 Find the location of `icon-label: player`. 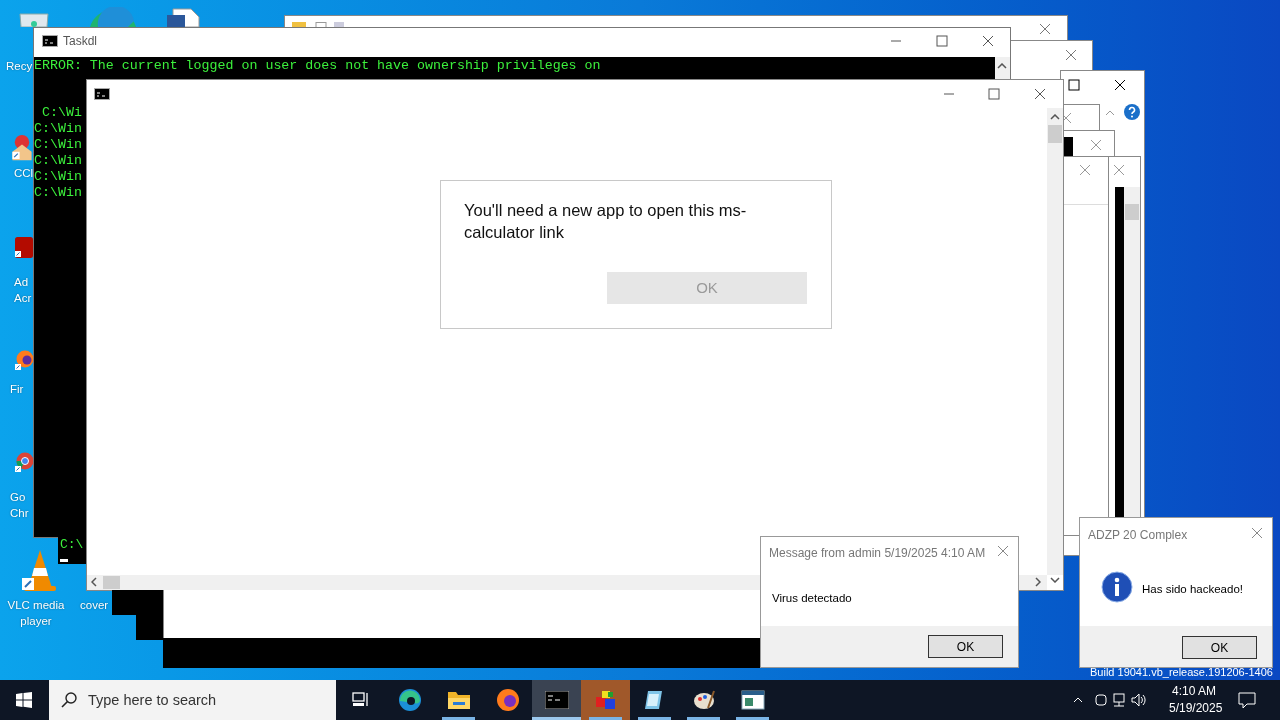

icon-label: player is located at coordinates (36, 621).